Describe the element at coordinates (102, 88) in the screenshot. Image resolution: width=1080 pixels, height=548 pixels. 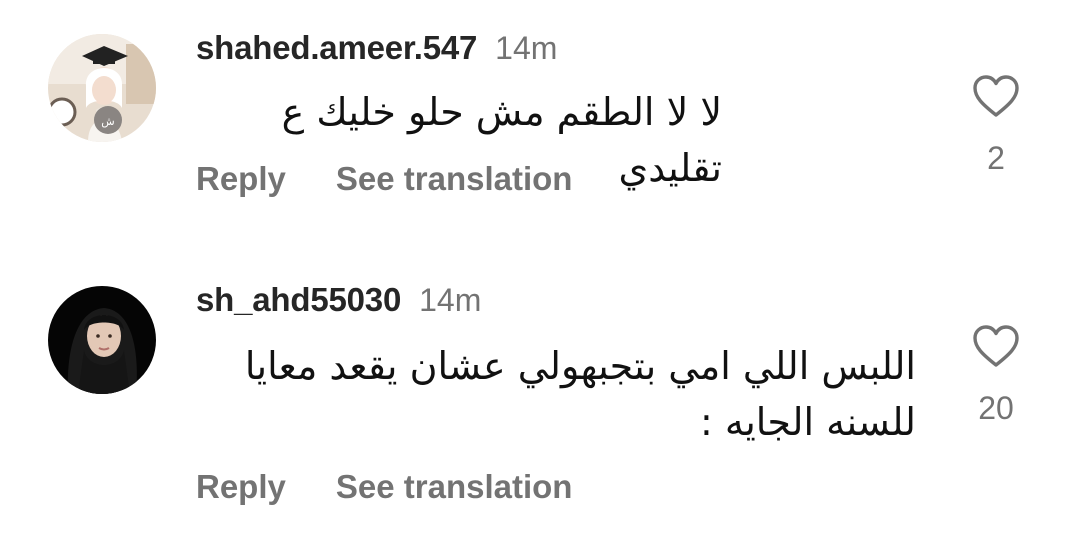
I see `avatar: ش` at that location.